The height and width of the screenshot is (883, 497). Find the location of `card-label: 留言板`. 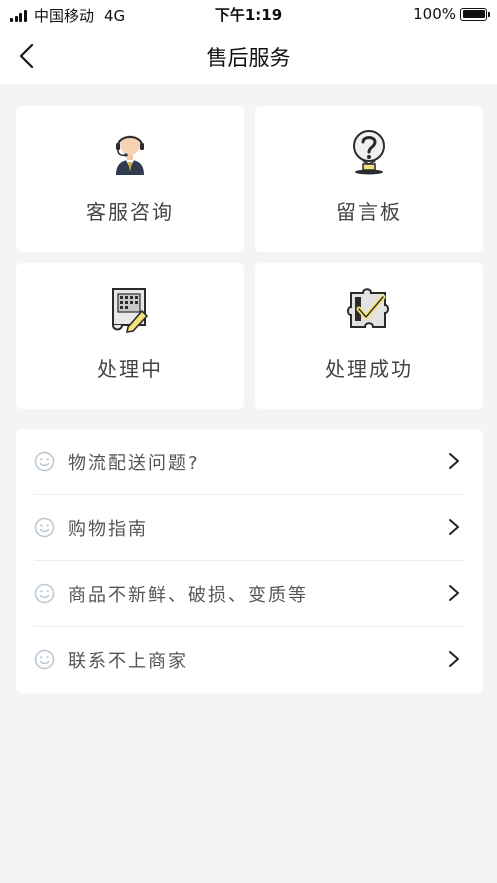

card-label: 留言板 is located at coordinates (369, 212).